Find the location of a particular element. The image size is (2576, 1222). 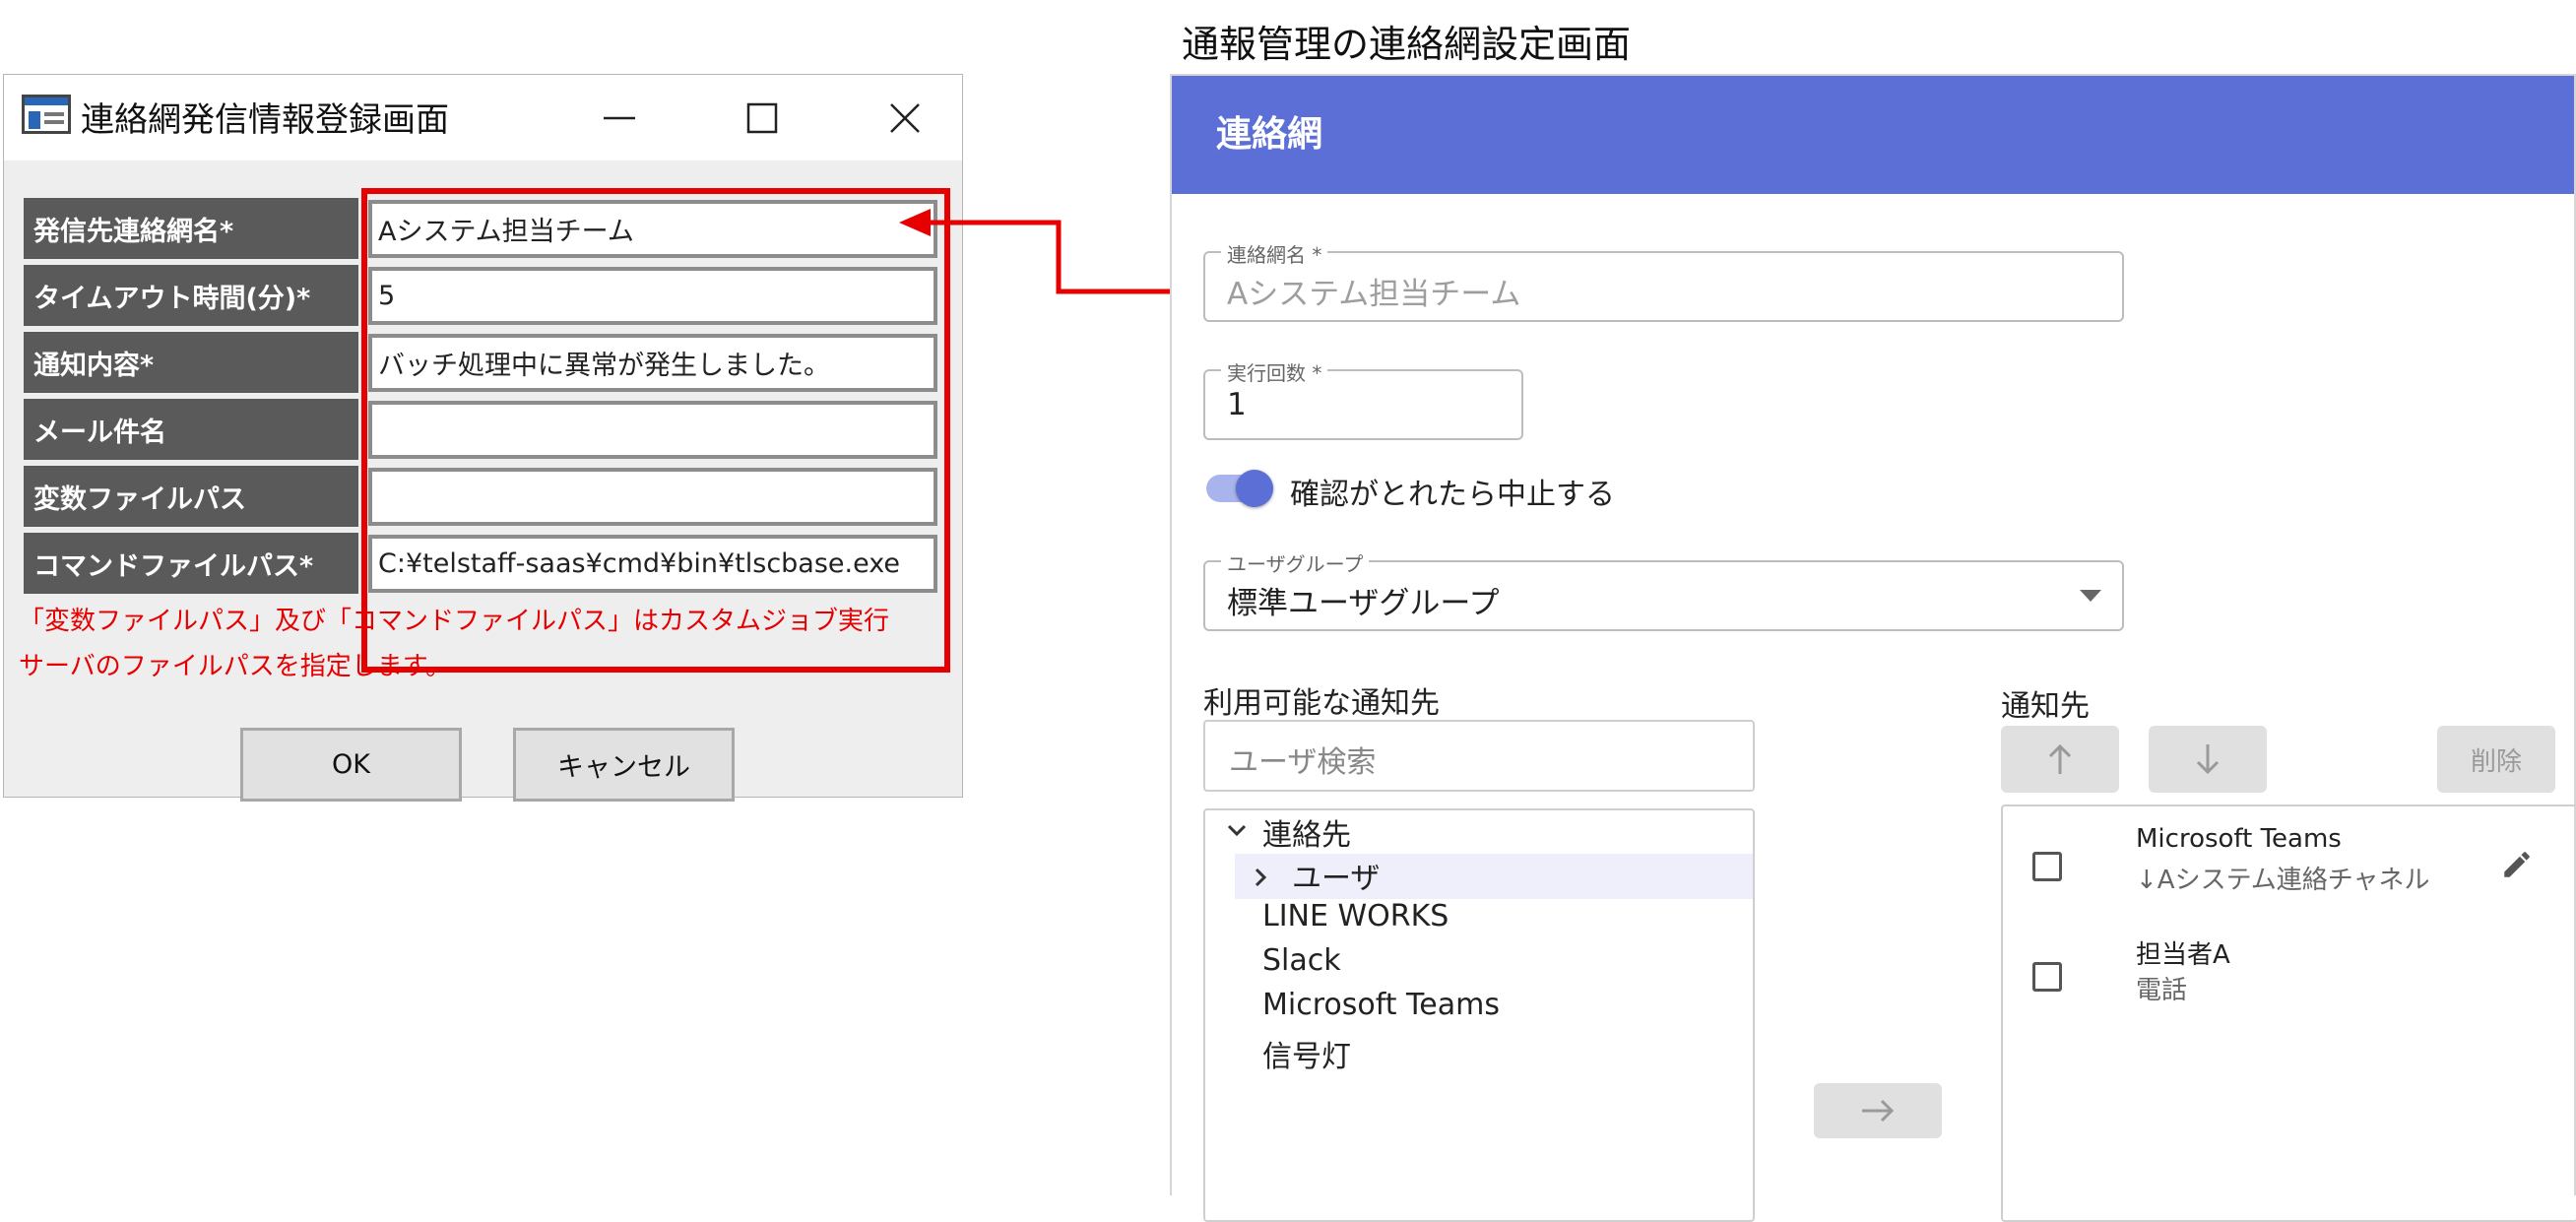

arrow-up-icon is located at coordinates (2060, 759).